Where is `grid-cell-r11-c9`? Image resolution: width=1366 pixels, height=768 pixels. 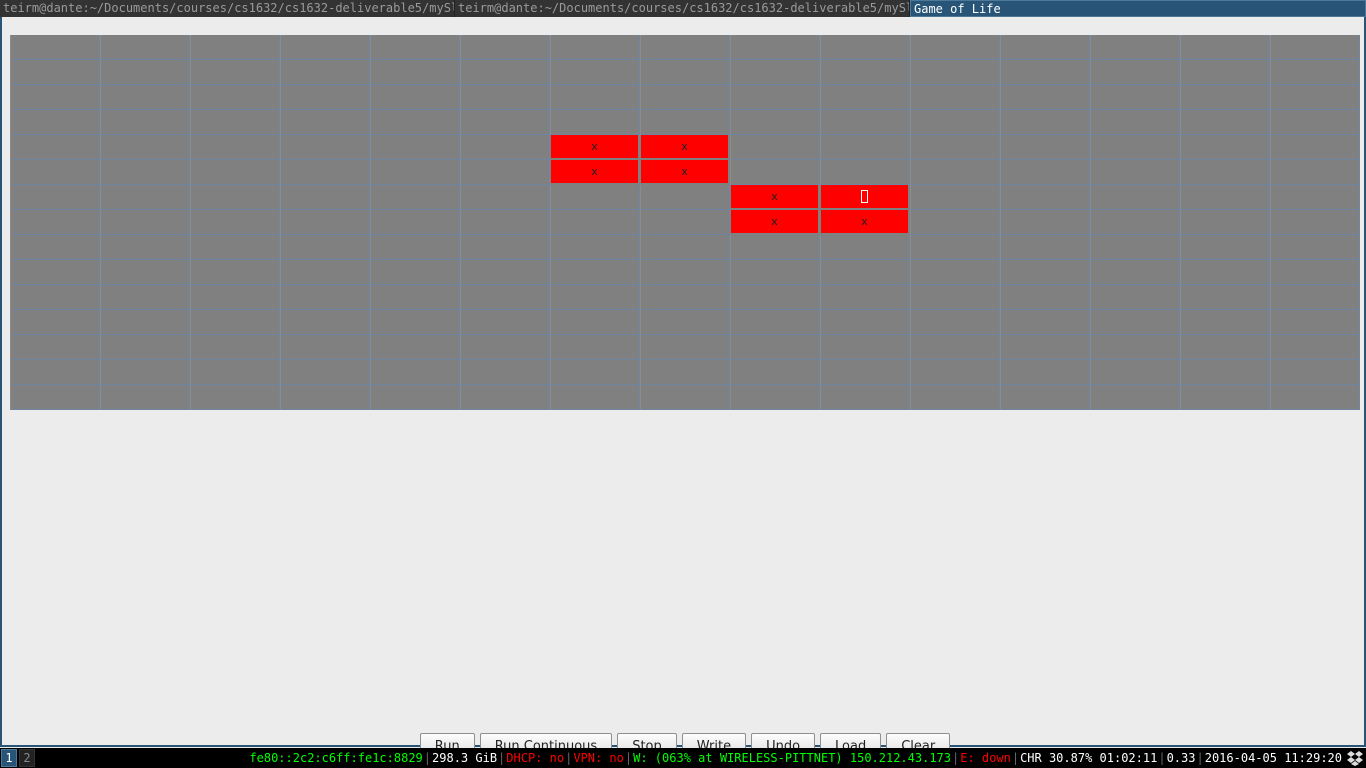 grid-cell-r11-c9 is located at coordinates (865, 322).